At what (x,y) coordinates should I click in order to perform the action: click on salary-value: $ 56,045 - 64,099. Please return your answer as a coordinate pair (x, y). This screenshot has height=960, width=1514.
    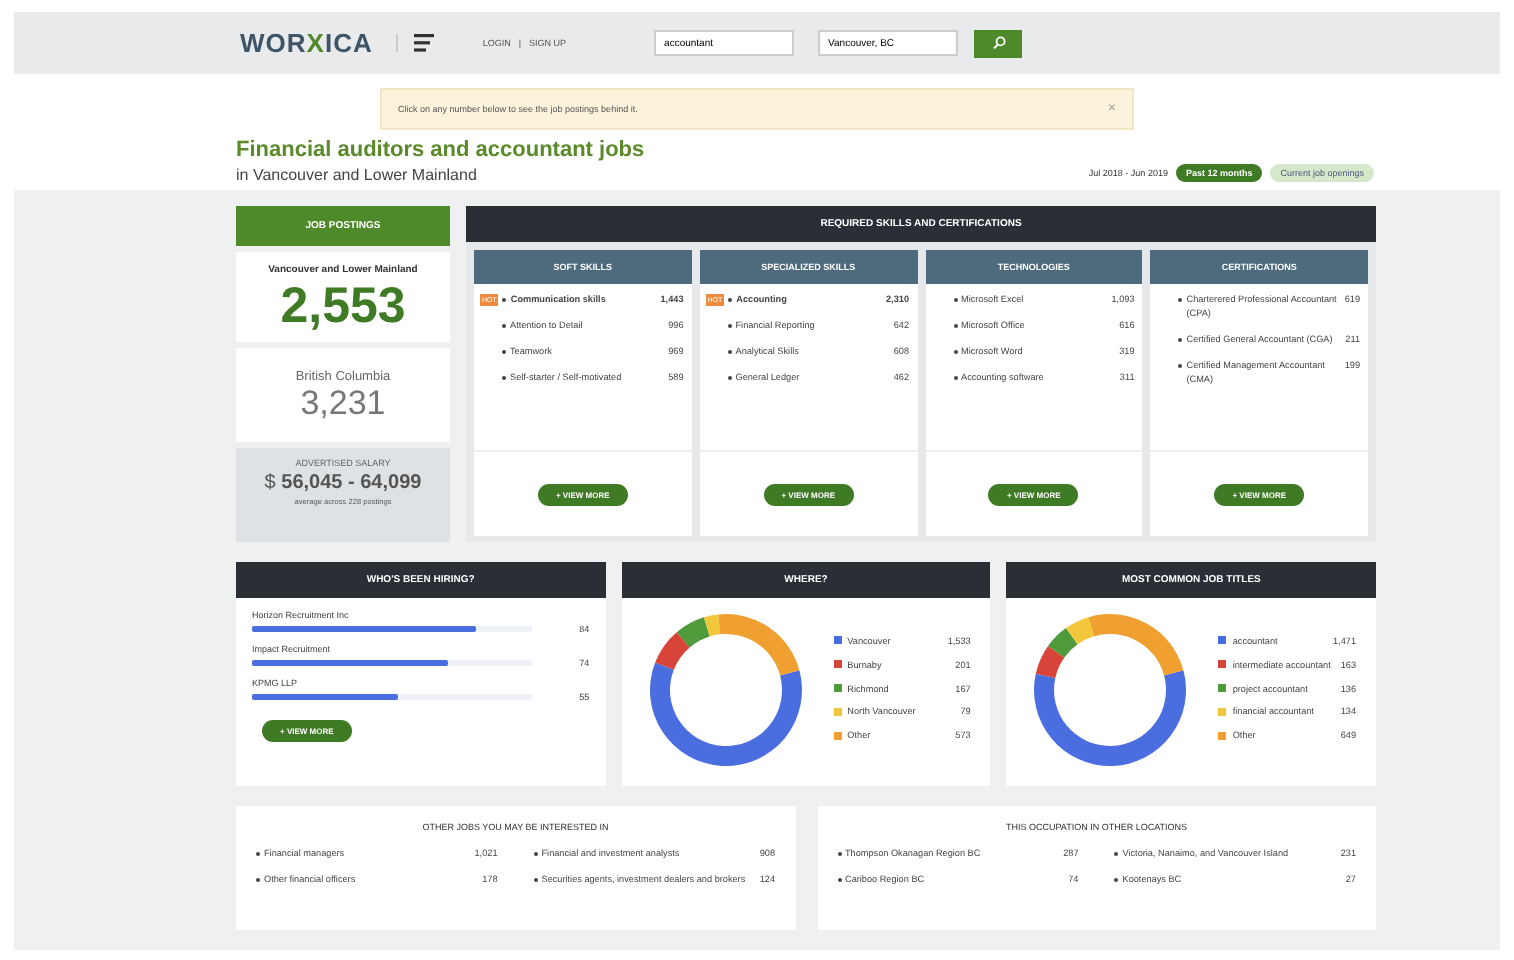
    Looking at the image, I should click on (343, 483).